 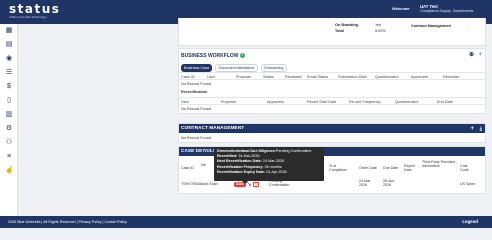 I want to click on tab-business-case: Business Case, so click(x=197, y=68).